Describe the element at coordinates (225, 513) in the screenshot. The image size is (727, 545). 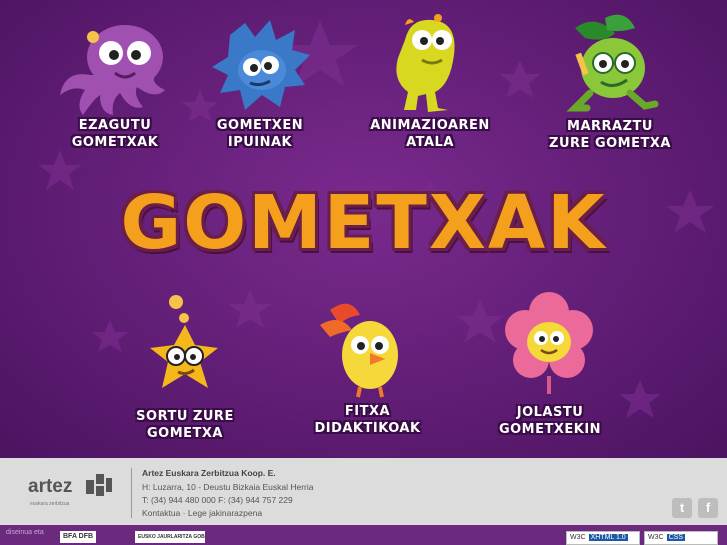
I see `legal-notice-link: Lege jakinarazpena` at that location.